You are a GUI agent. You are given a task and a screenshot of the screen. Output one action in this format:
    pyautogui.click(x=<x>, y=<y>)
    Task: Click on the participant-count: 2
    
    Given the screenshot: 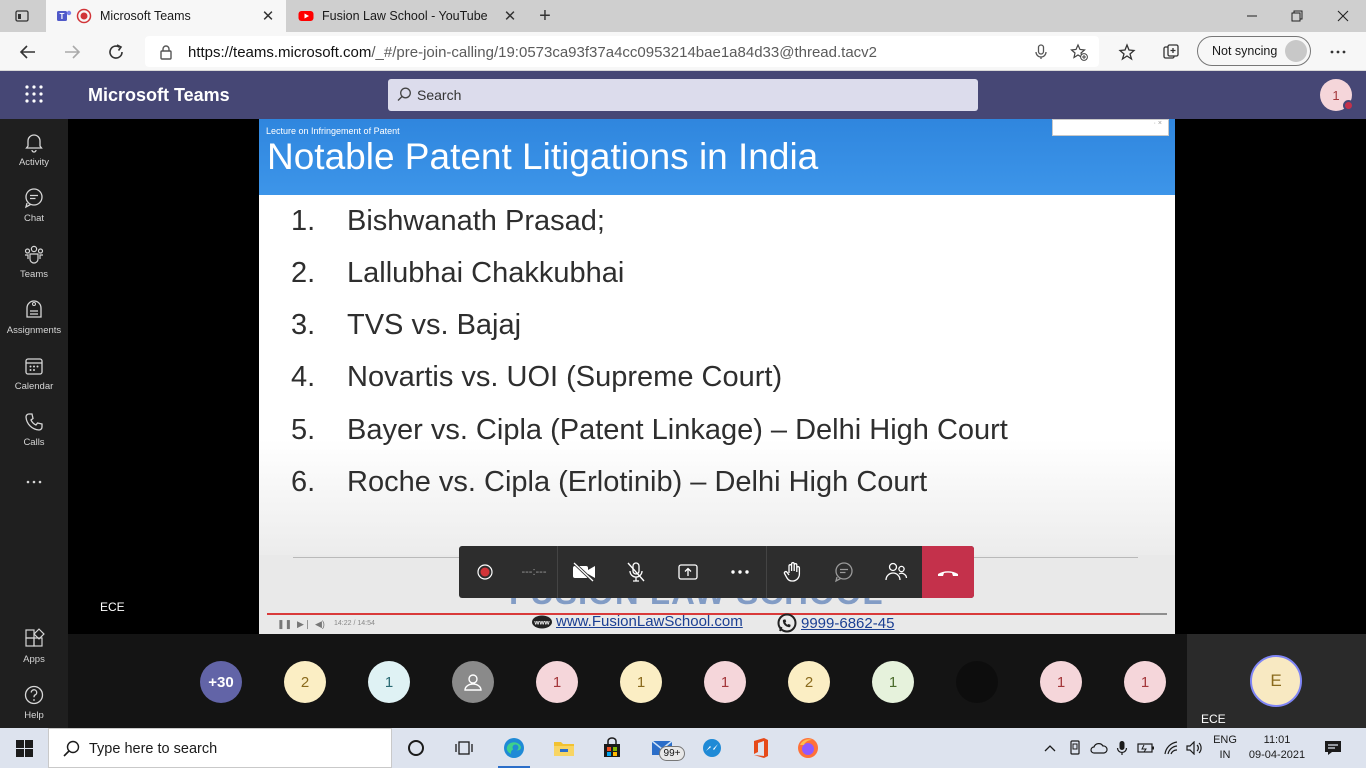 What is the action you would take?
    pyautogui.click(x=305, y=682)
    